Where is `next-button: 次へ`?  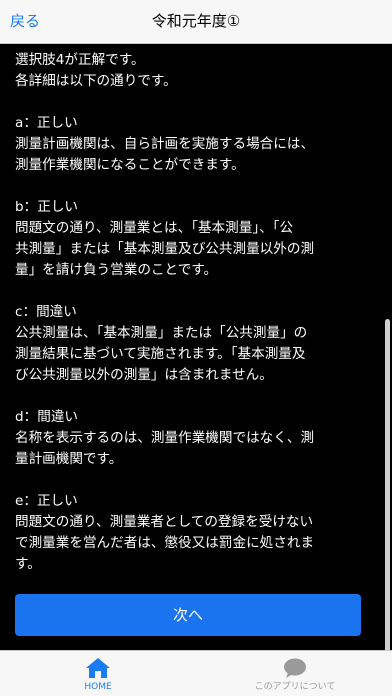 next-button: 次へ is located at coordinates (188, 615).